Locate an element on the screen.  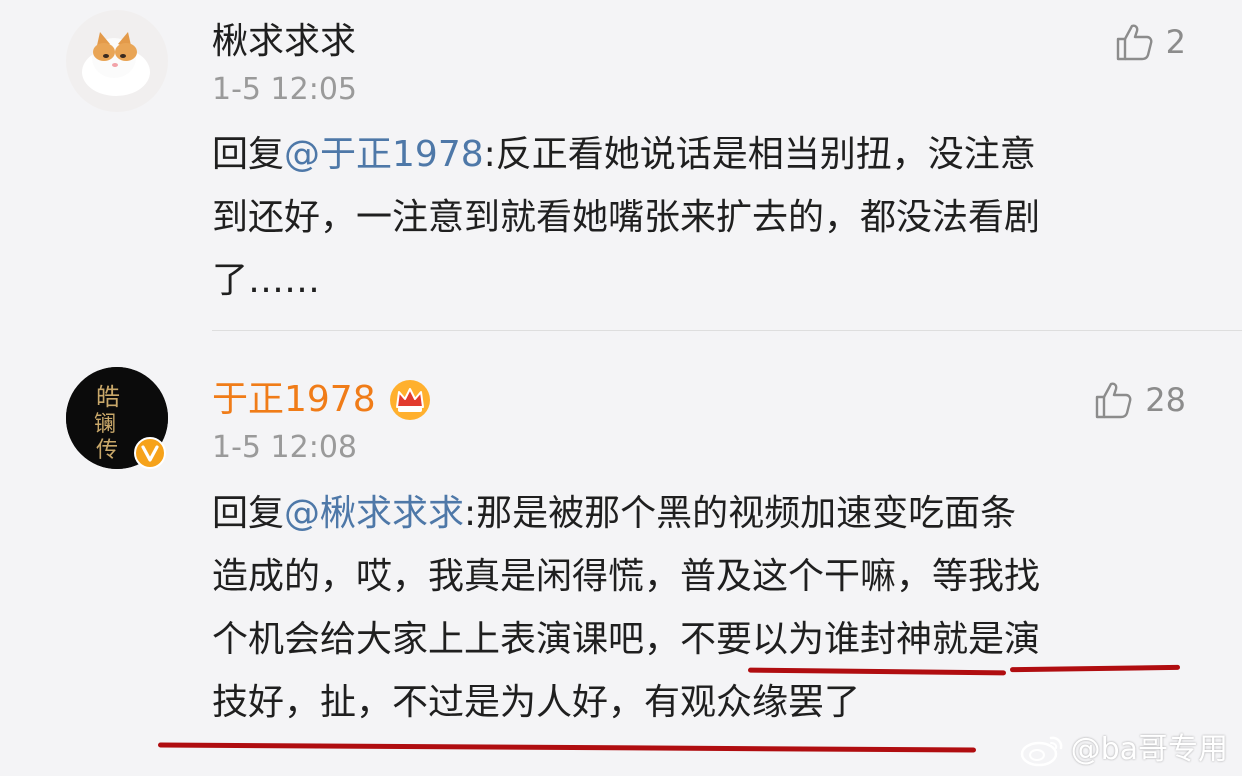
watermark: @ba哥专用 is located at coordinates (1123, 750).